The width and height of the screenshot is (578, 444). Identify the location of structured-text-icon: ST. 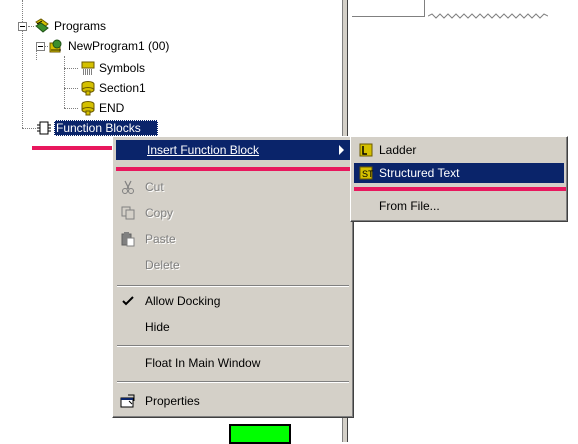
(366, 173).